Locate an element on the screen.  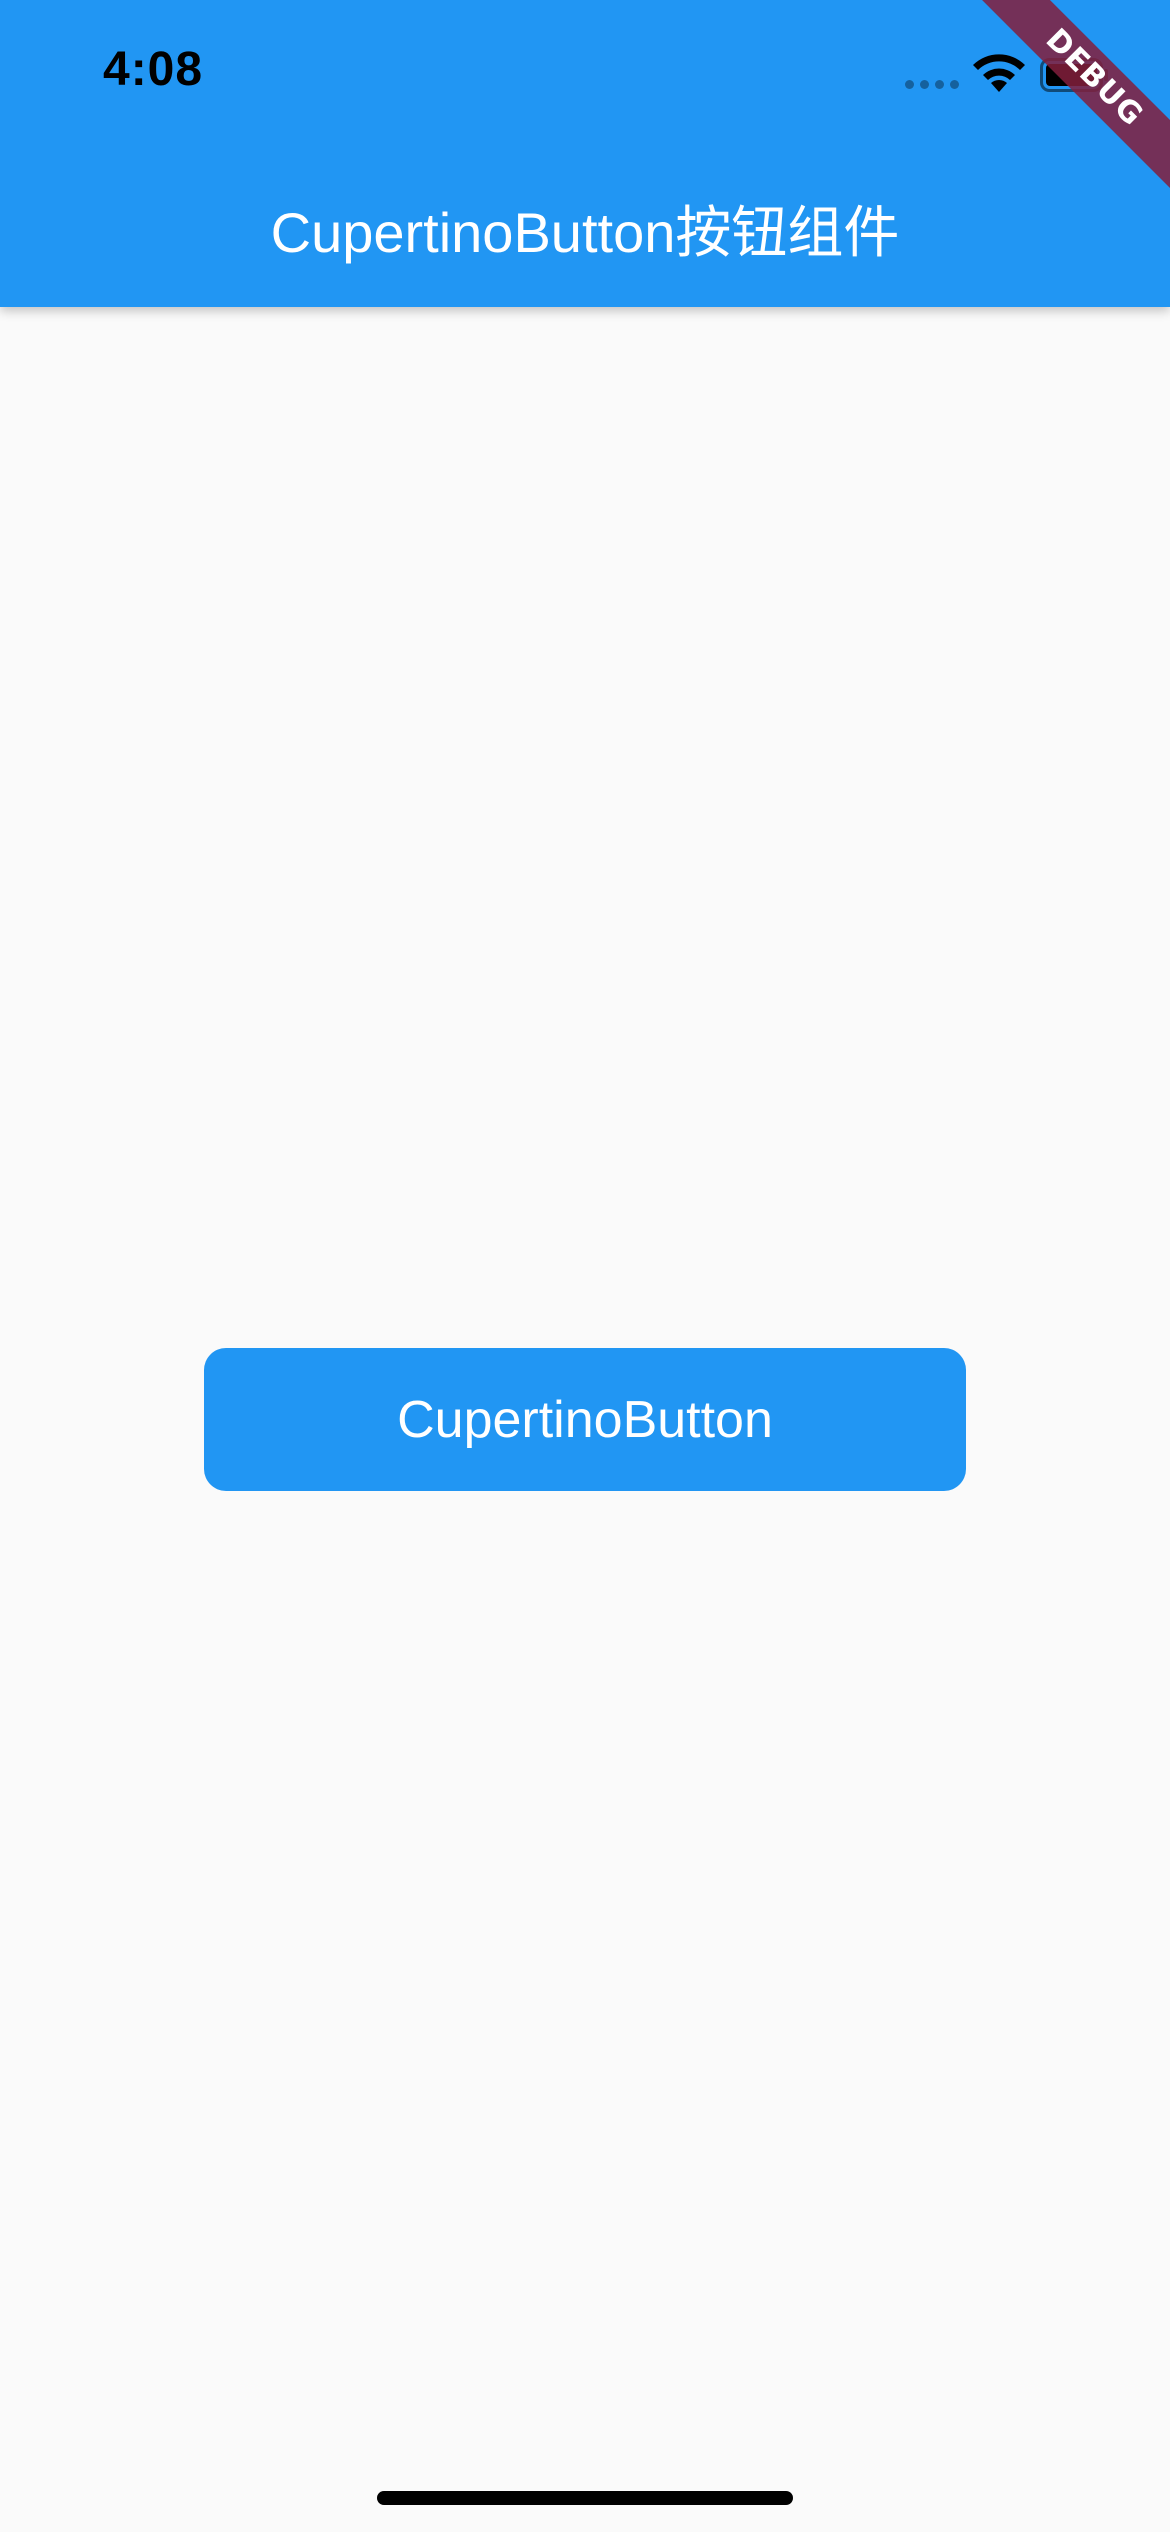
cupertino-button-label: CupertinoButton is located at coordinates (585, 1419).